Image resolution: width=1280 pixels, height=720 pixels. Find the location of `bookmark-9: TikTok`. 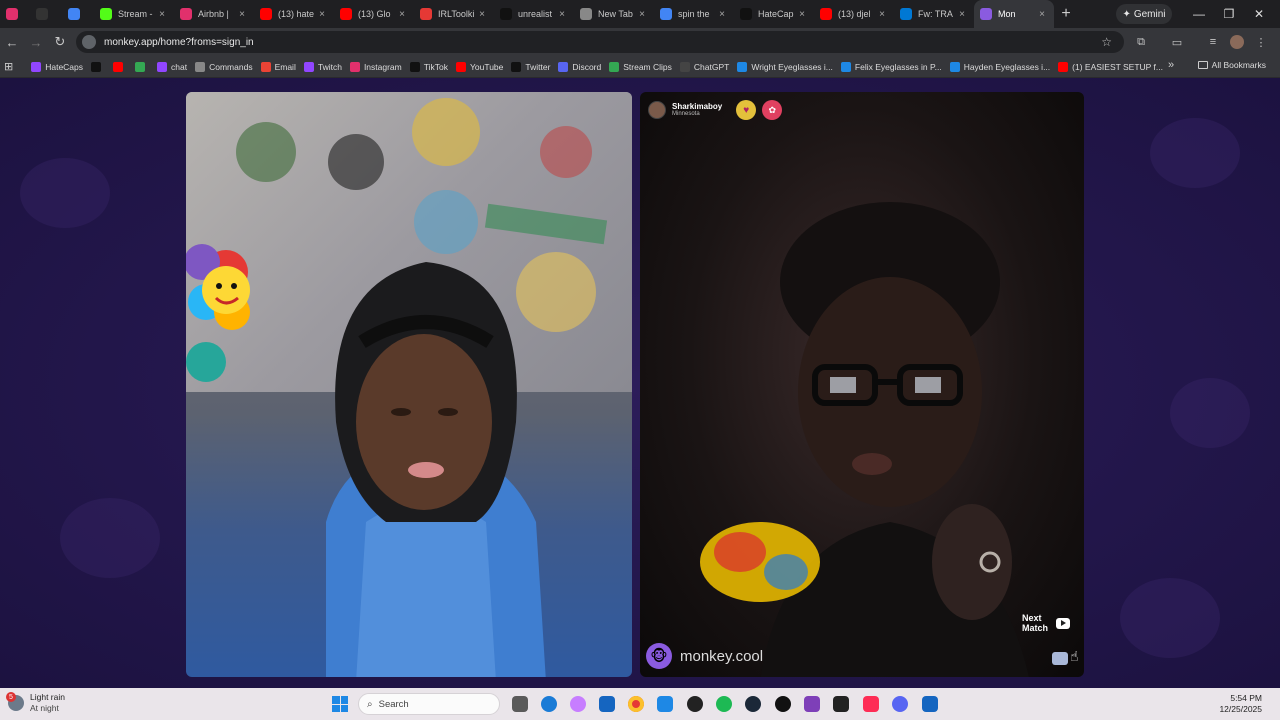

bookmark-9: TikTok is located at coordinates (428, 66).